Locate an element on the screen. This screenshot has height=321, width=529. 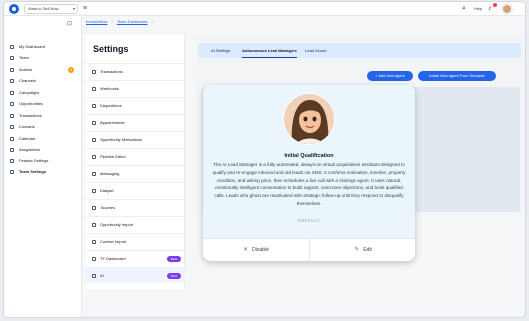
sidebar-item-team-settings: Team Settings is located at coordinates (43, 172).